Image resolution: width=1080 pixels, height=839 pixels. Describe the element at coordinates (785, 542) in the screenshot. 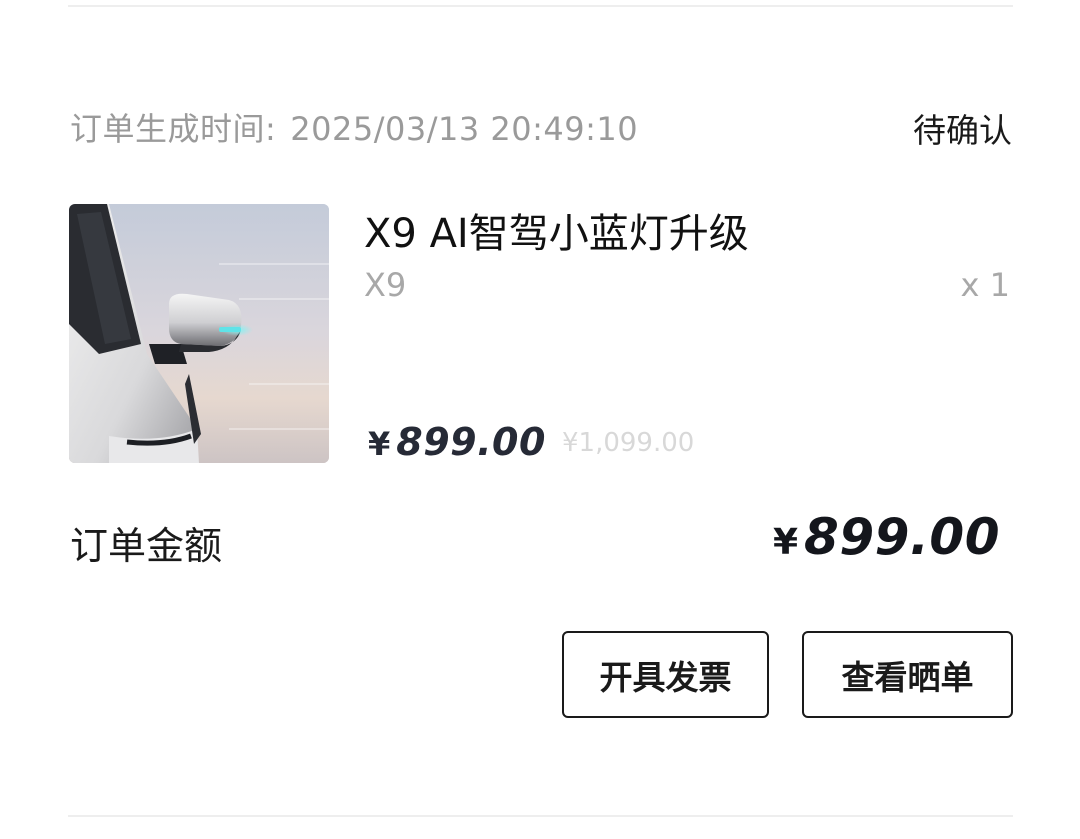

I see `total-currency: ¥` at that location.